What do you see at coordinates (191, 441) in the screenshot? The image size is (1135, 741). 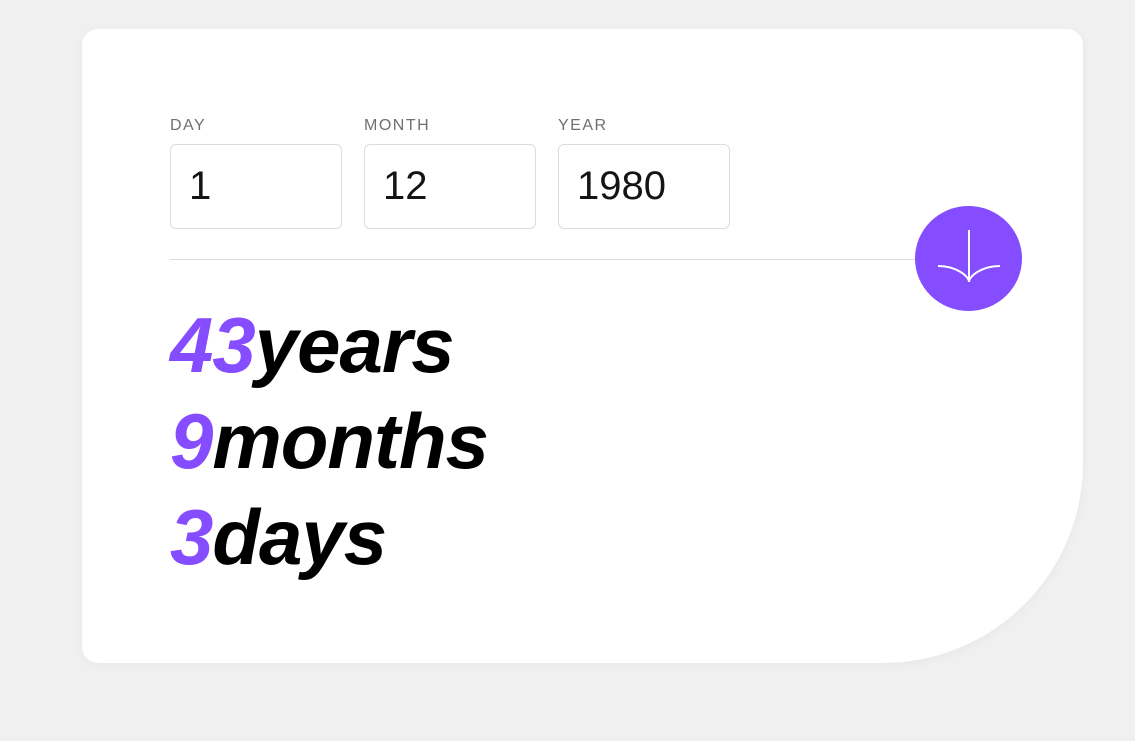 I see `months-value: 9` at bounding box center [191, 441].